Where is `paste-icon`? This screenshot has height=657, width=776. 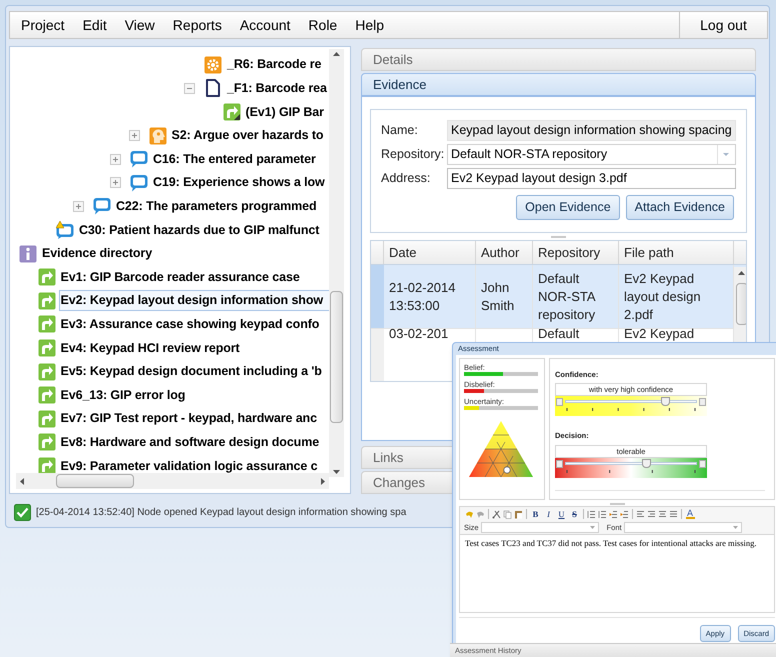 paste-icon is located at coordinates (518, 514).